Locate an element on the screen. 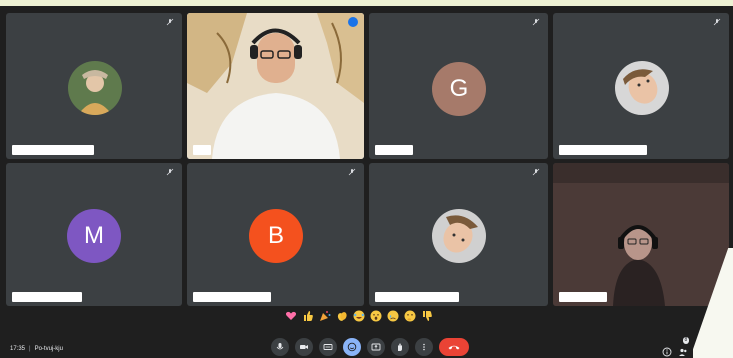 Image resolution: width=733 pixels, height=358 pixels. more-vertical-icon is located at coordinates (424, 347).